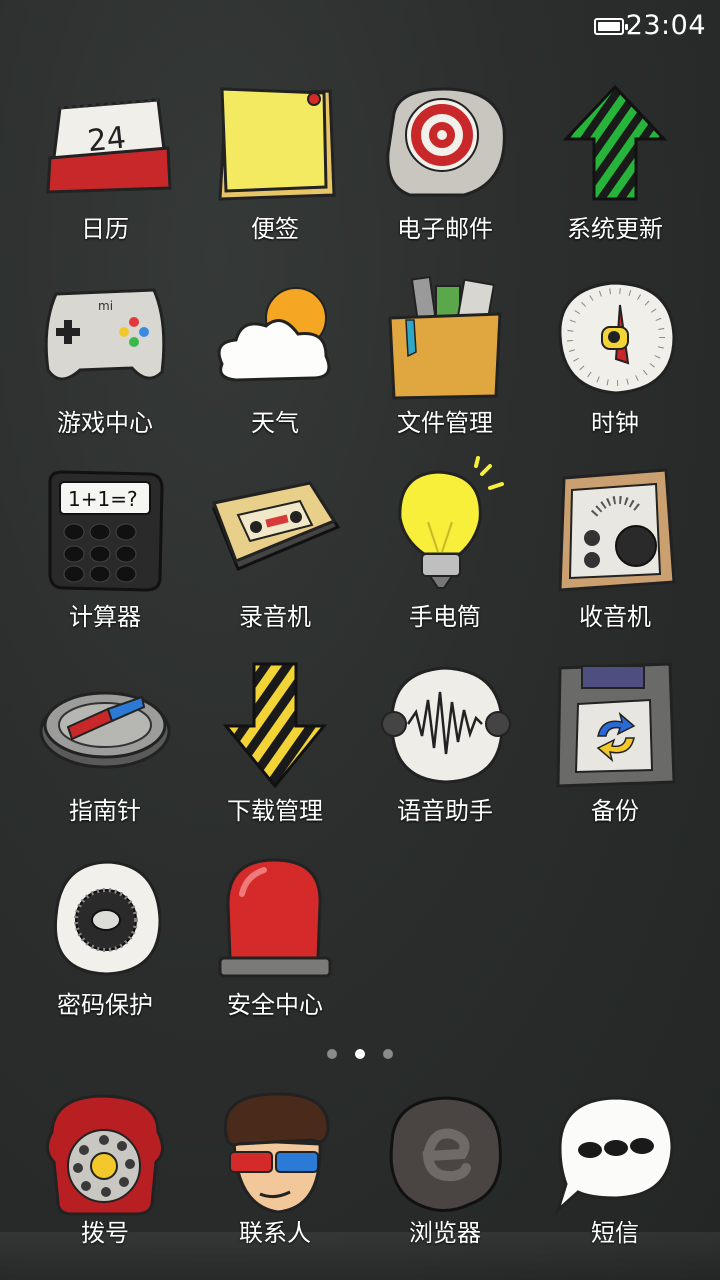 The width and height of the screenshot is (720, 1280). I want to click on cassette-icon, so click(276, 526).